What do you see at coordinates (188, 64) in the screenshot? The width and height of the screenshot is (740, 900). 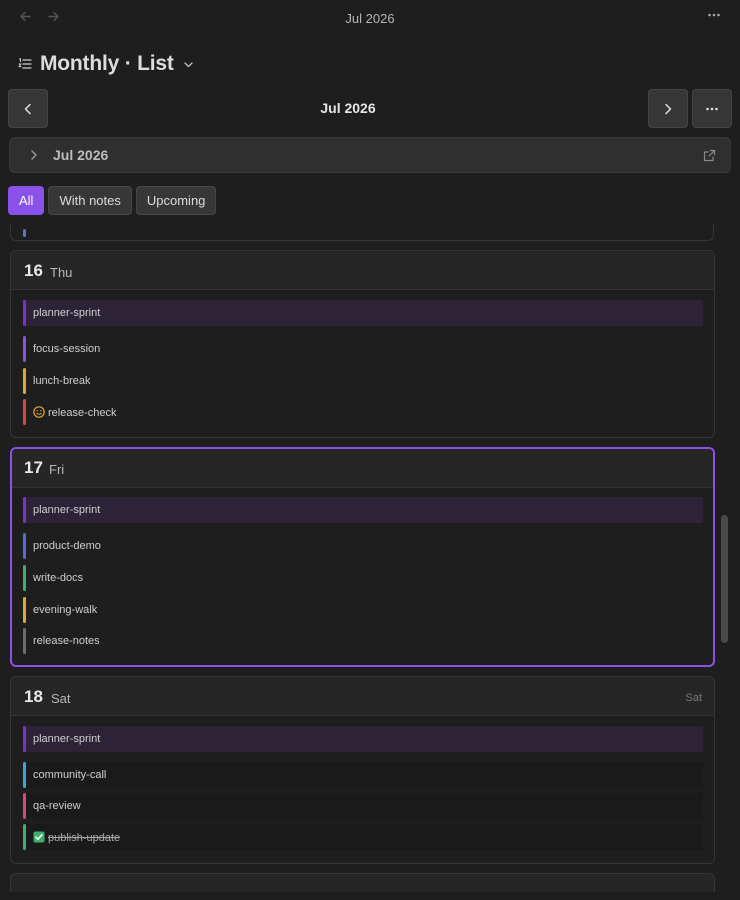 I see `chevron-down-icon` at bounding box center [188, 64].